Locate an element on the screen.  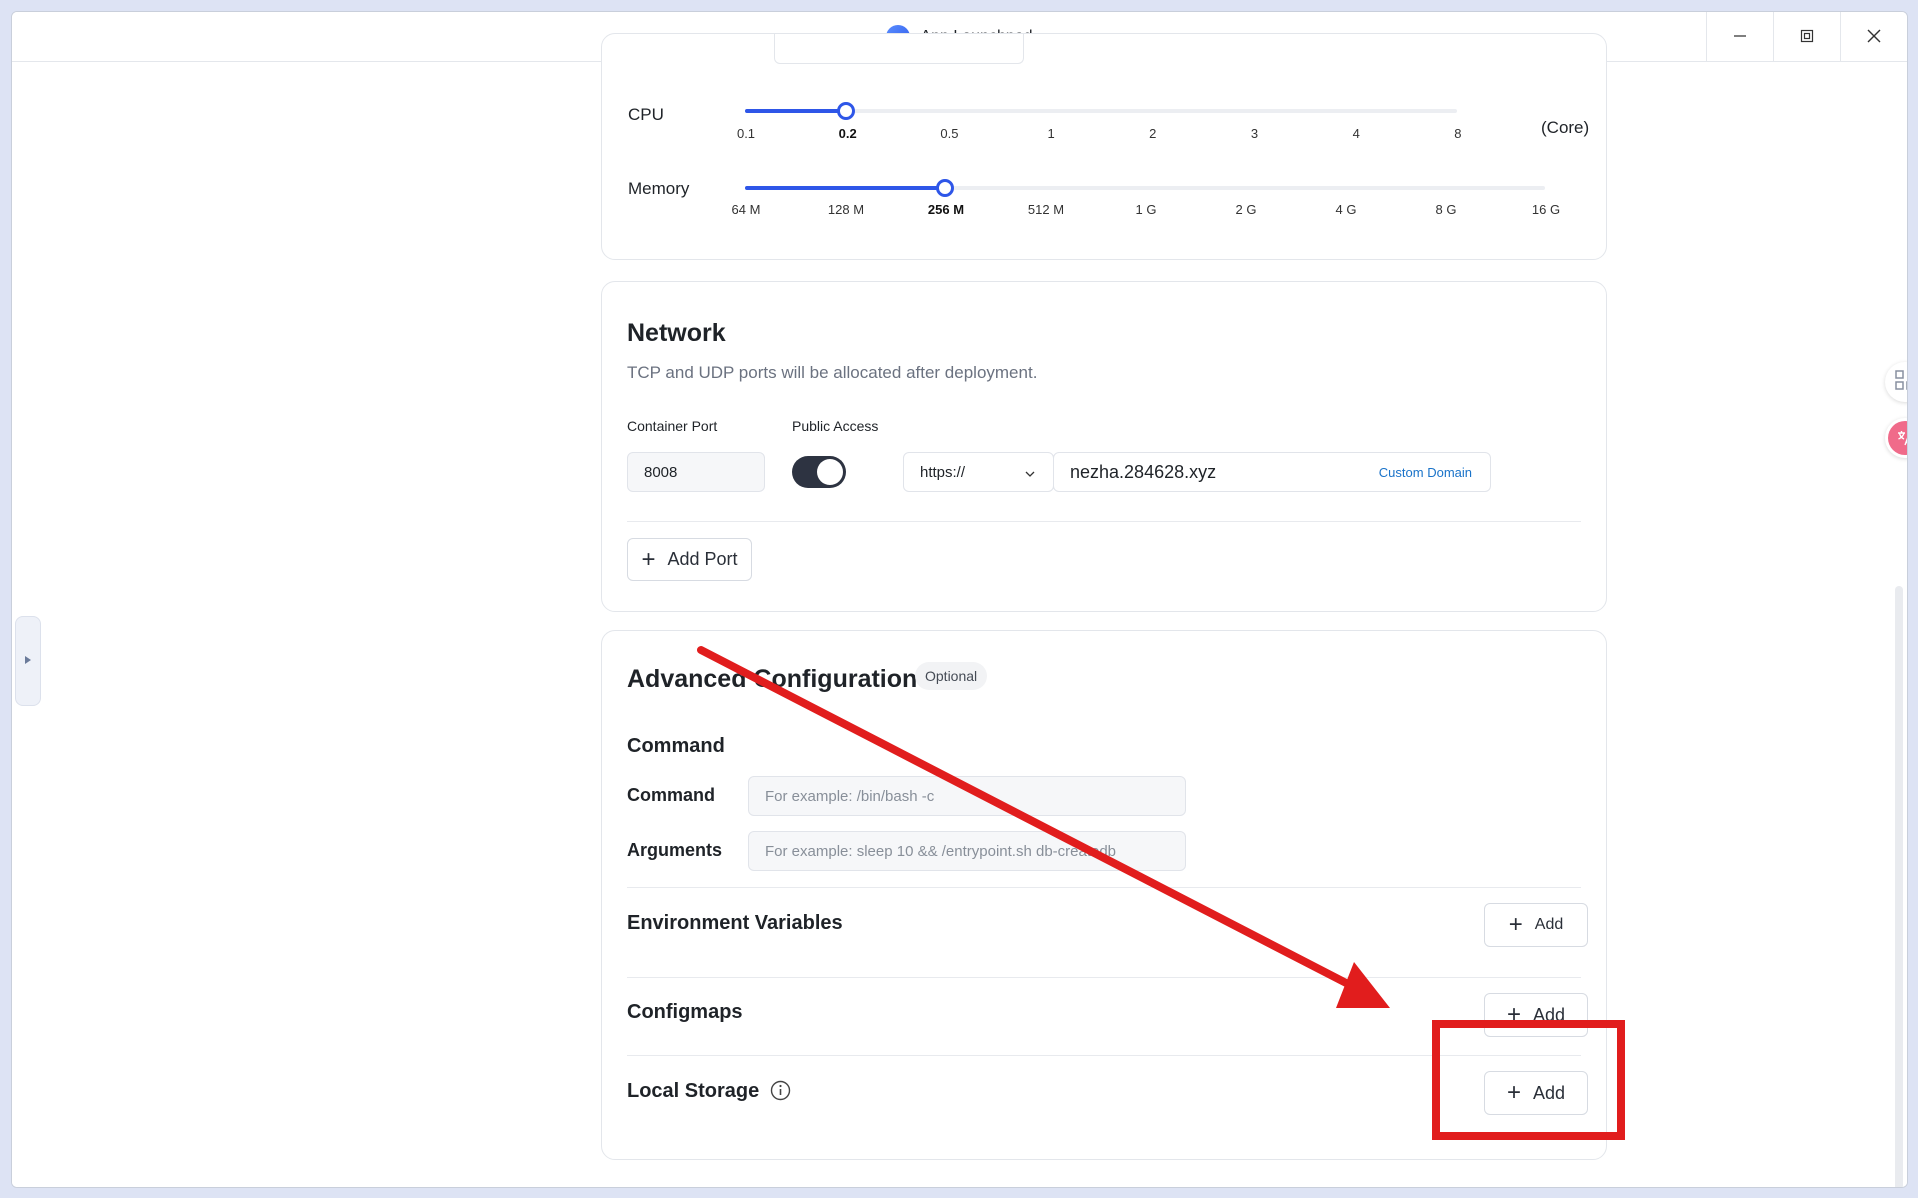
annotation-arrow-shaft is located at coordinates (1025, 817).